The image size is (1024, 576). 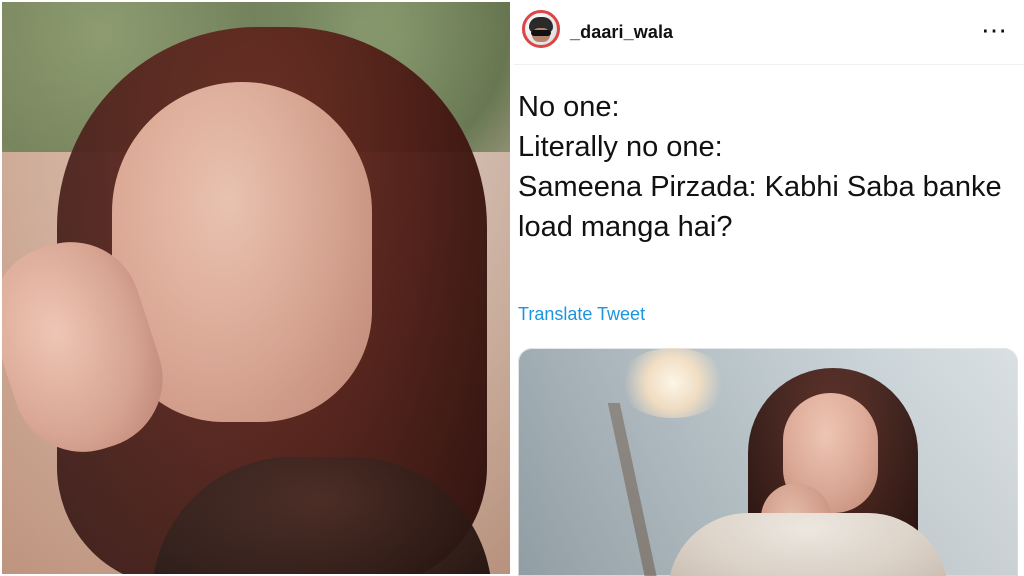 I want to click on tweet-text-line-3: Sameena Pirzada: Kabhi Saba banke, so click(x=760, y=187).